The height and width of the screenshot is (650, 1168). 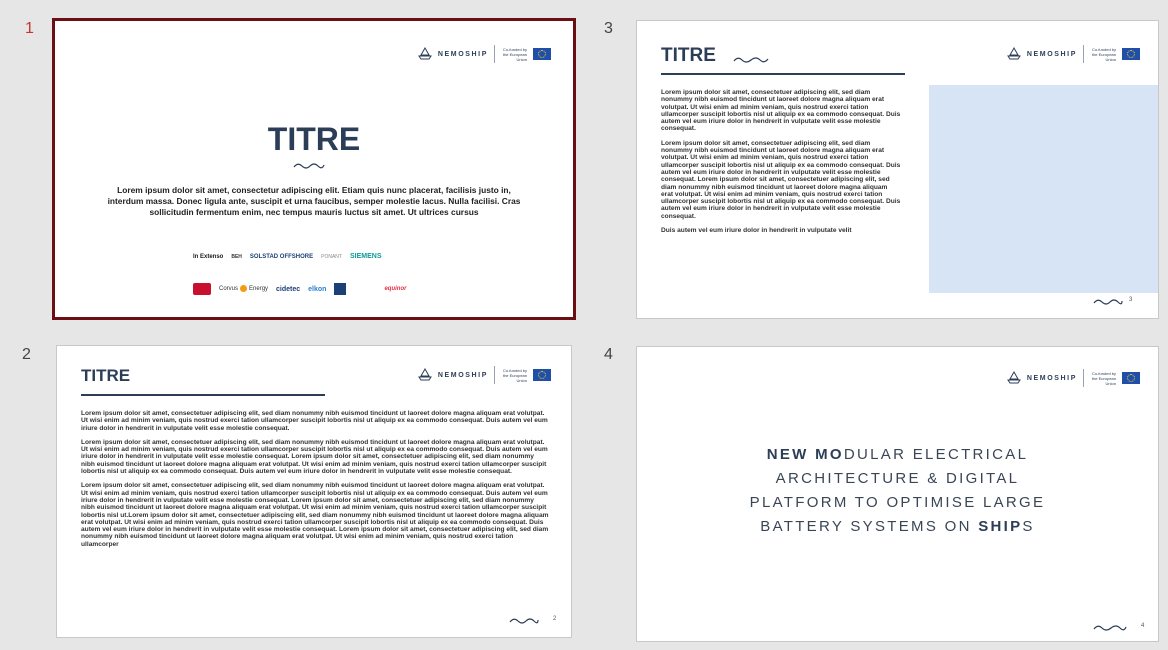 I want to click on partner-logos-row-2: Corvus Energy cidetec elkon equinor, so click(x=299, y=289).